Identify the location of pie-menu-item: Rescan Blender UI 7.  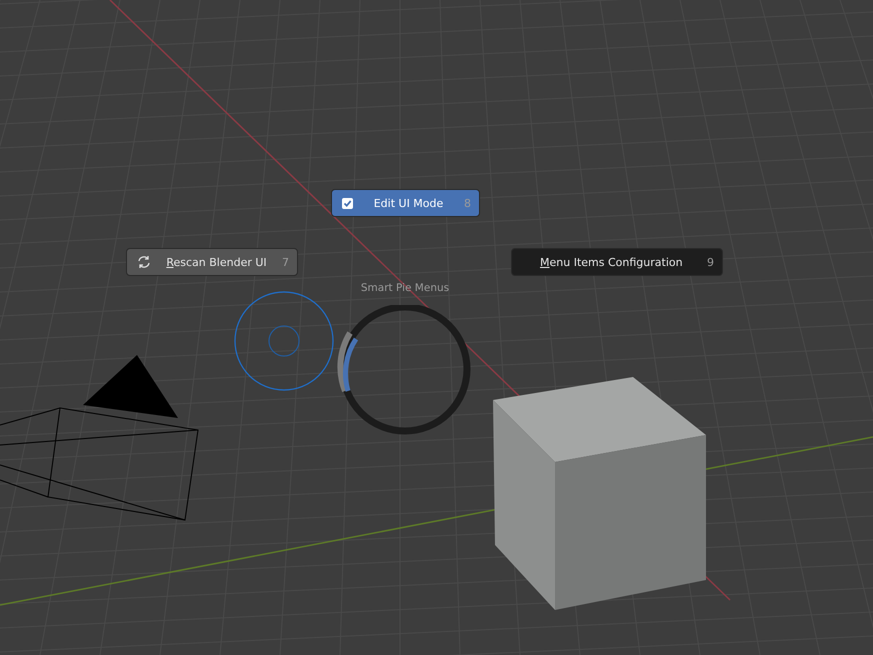
(212, 262).